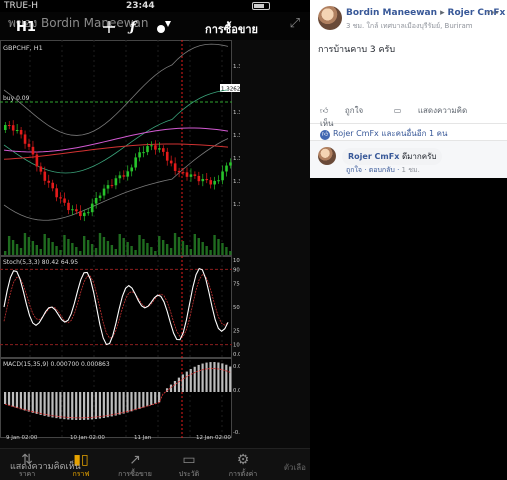 This screenshot has height=480, width=507. What do you see at coordinates (22, 437) in the screenshot?
I see `time-axis-label: 9 Jan 02:00` at bounding box center [22, 437].